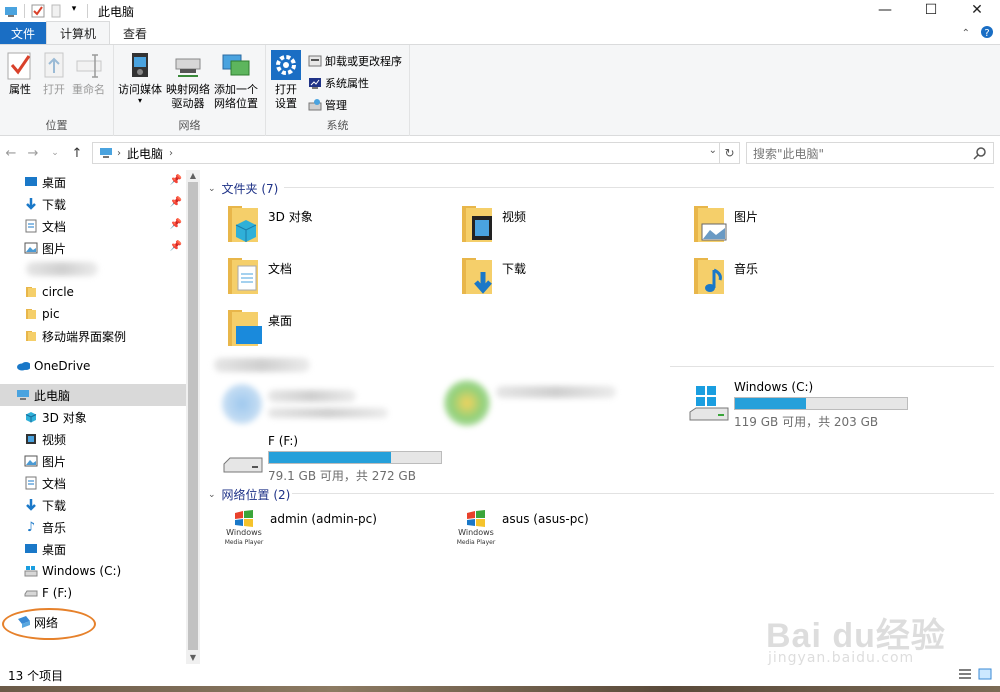 The width and height of the screenshot is (1000, 692). I want to click on nav-item-folder-pic: pic, so click(93, 314).